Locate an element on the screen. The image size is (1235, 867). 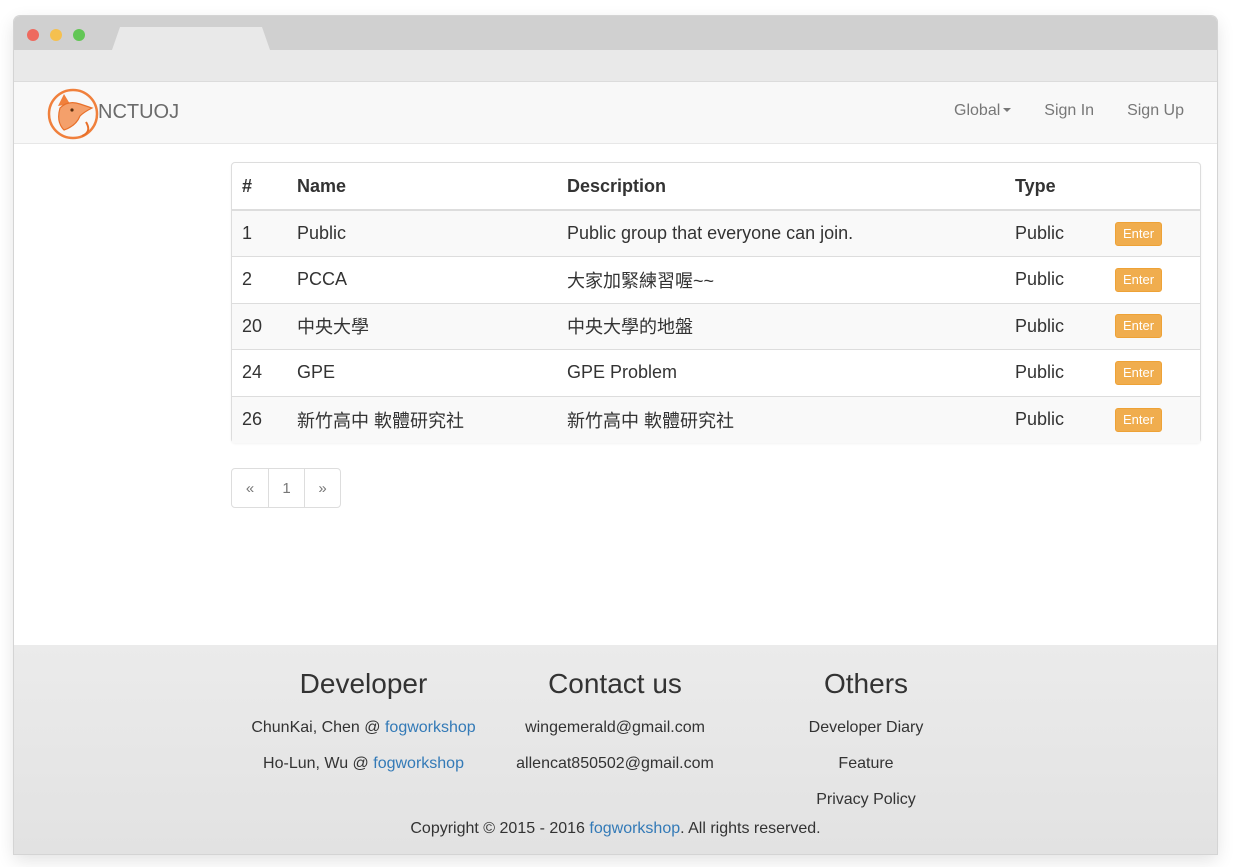
developer-name: Ho-Lun, Wu @ is located at coordinates (318, 763).